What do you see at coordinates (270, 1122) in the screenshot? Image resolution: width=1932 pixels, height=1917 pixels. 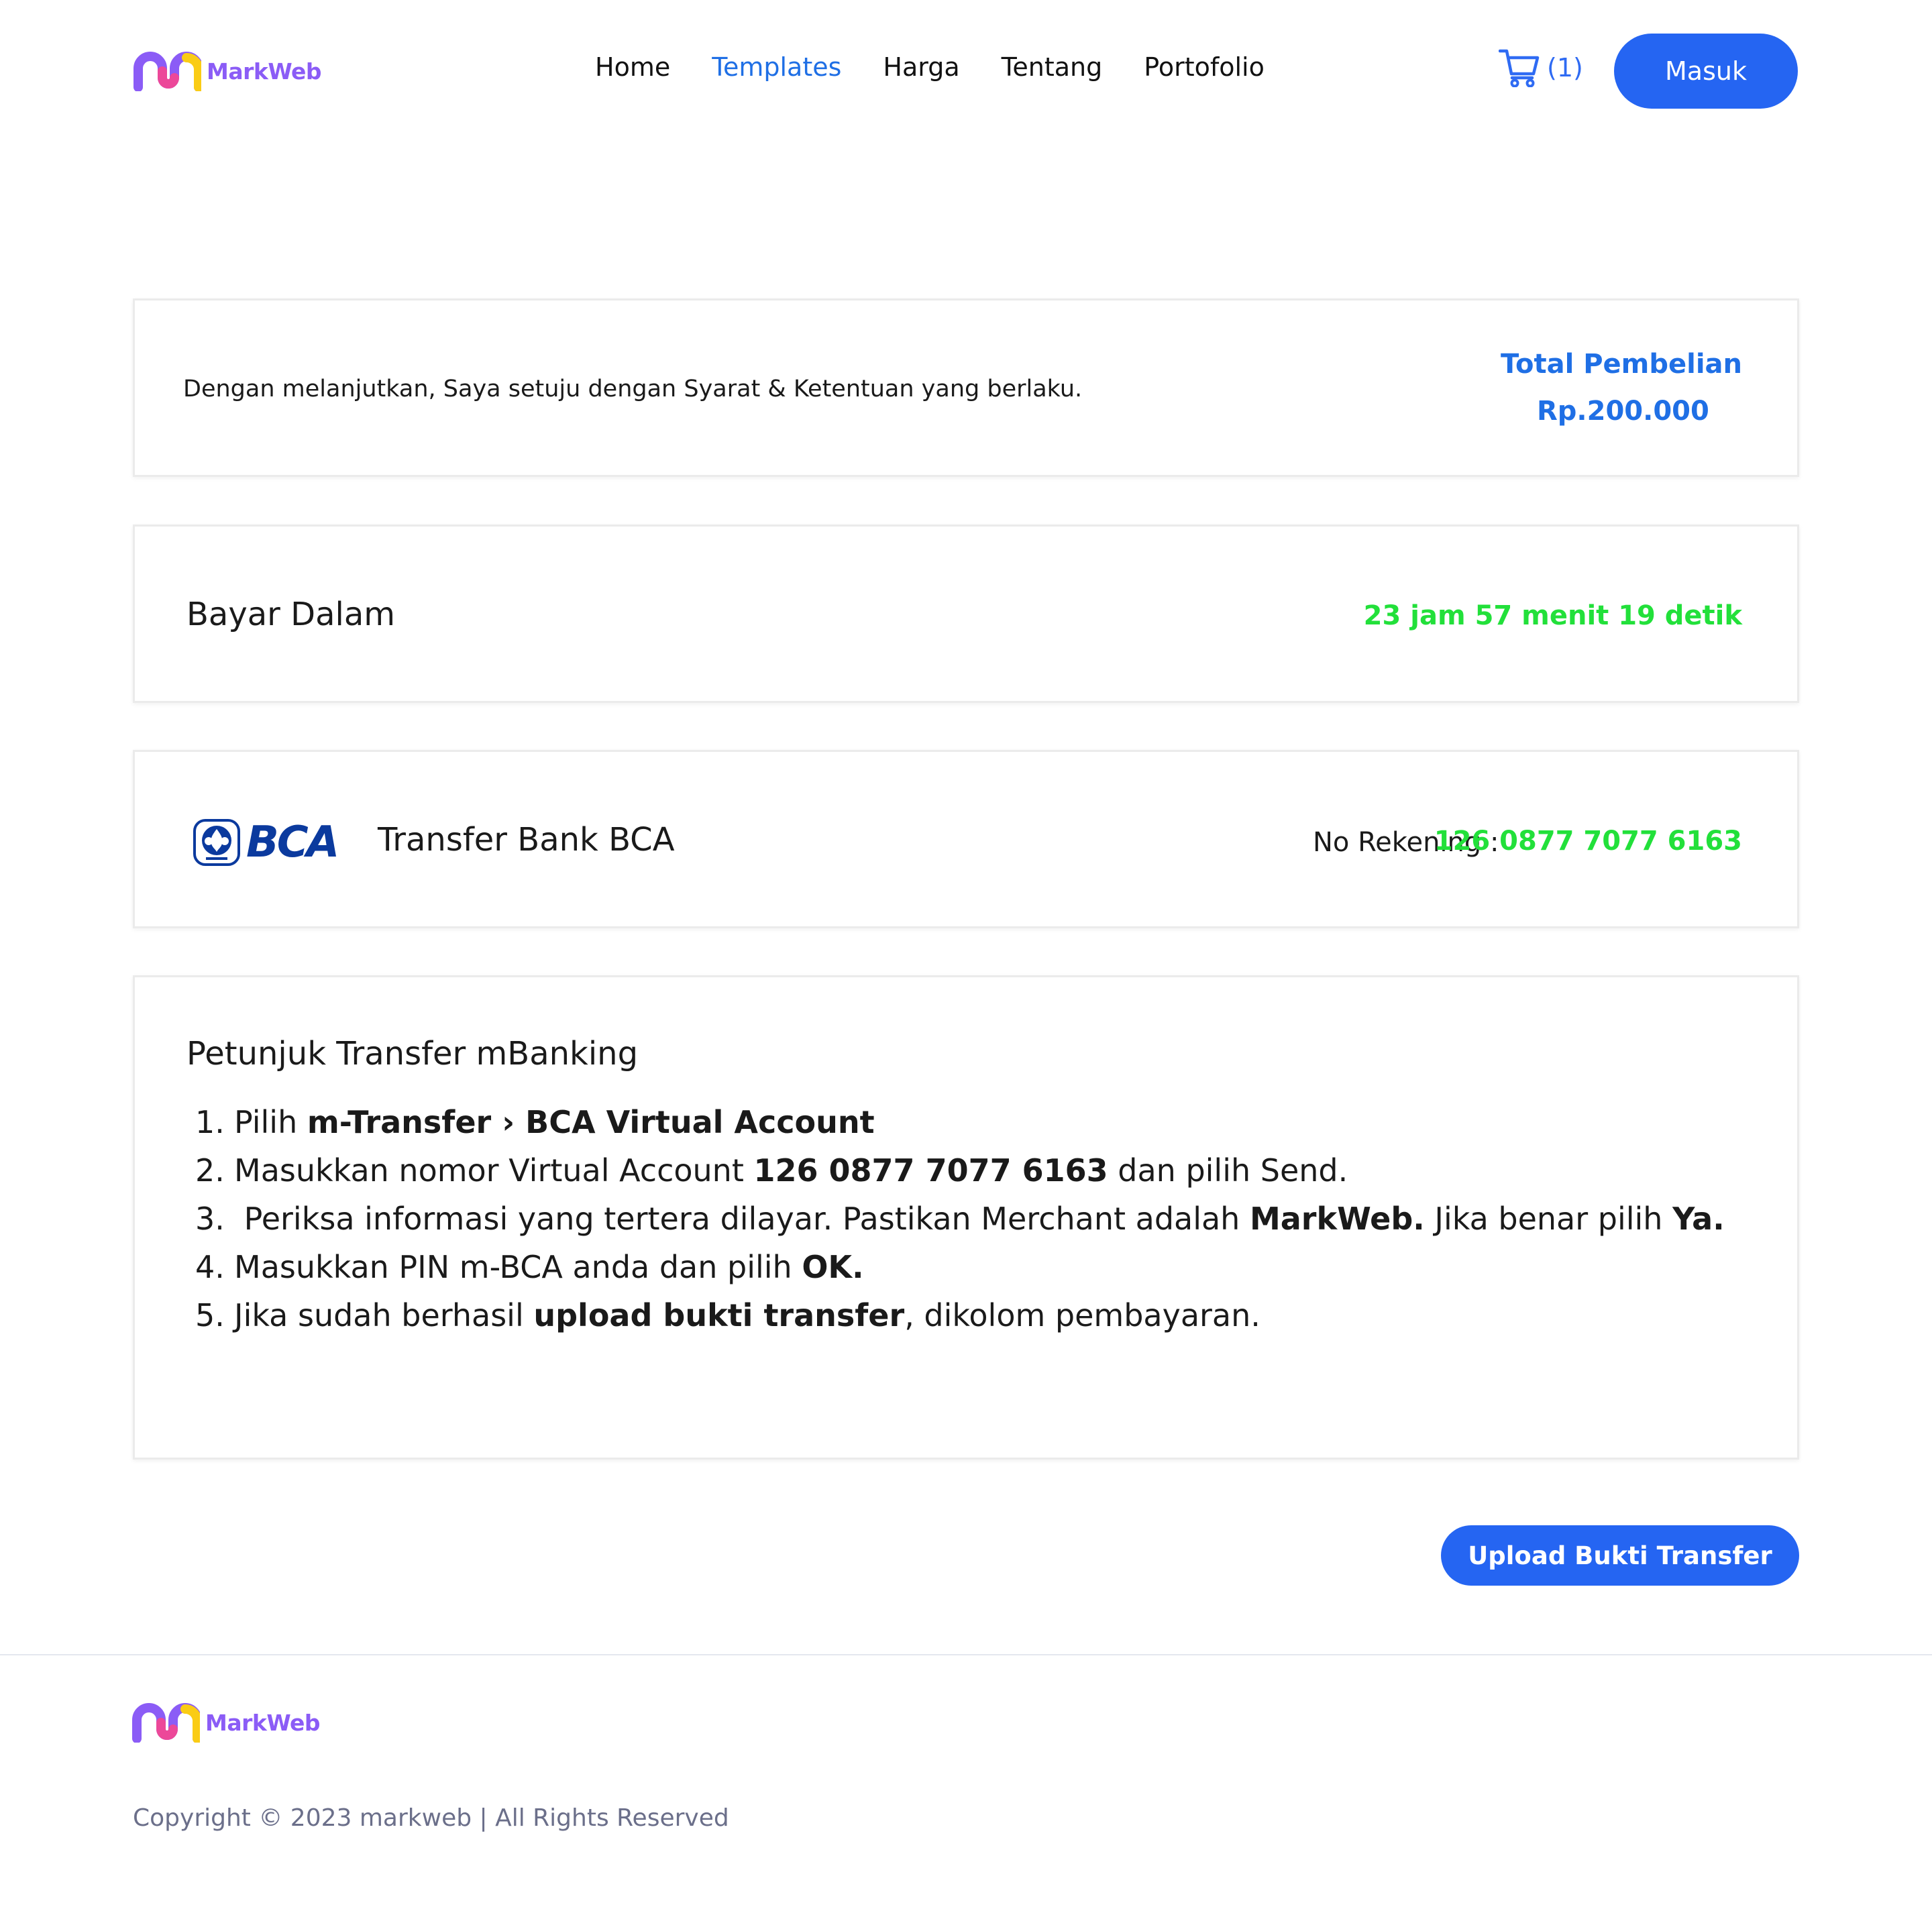 I see `step-text-segment: Pilih` at bounding box center [270, 1122].